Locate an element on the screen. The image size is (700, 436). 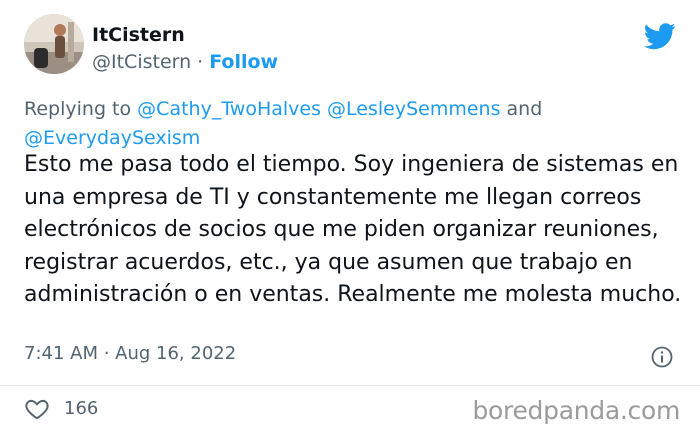
replying-to-label: Replying to is located at coordinates (78, 109).